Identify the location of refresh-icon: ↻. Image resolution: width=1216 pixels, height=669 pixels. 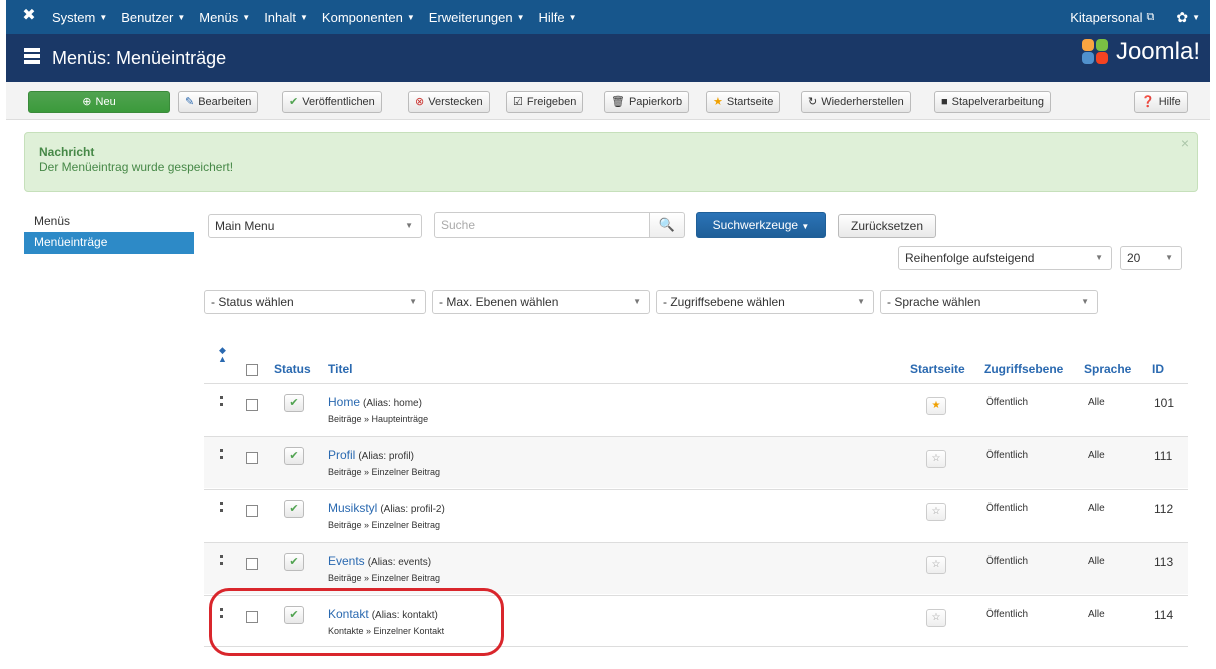
(813, 102).